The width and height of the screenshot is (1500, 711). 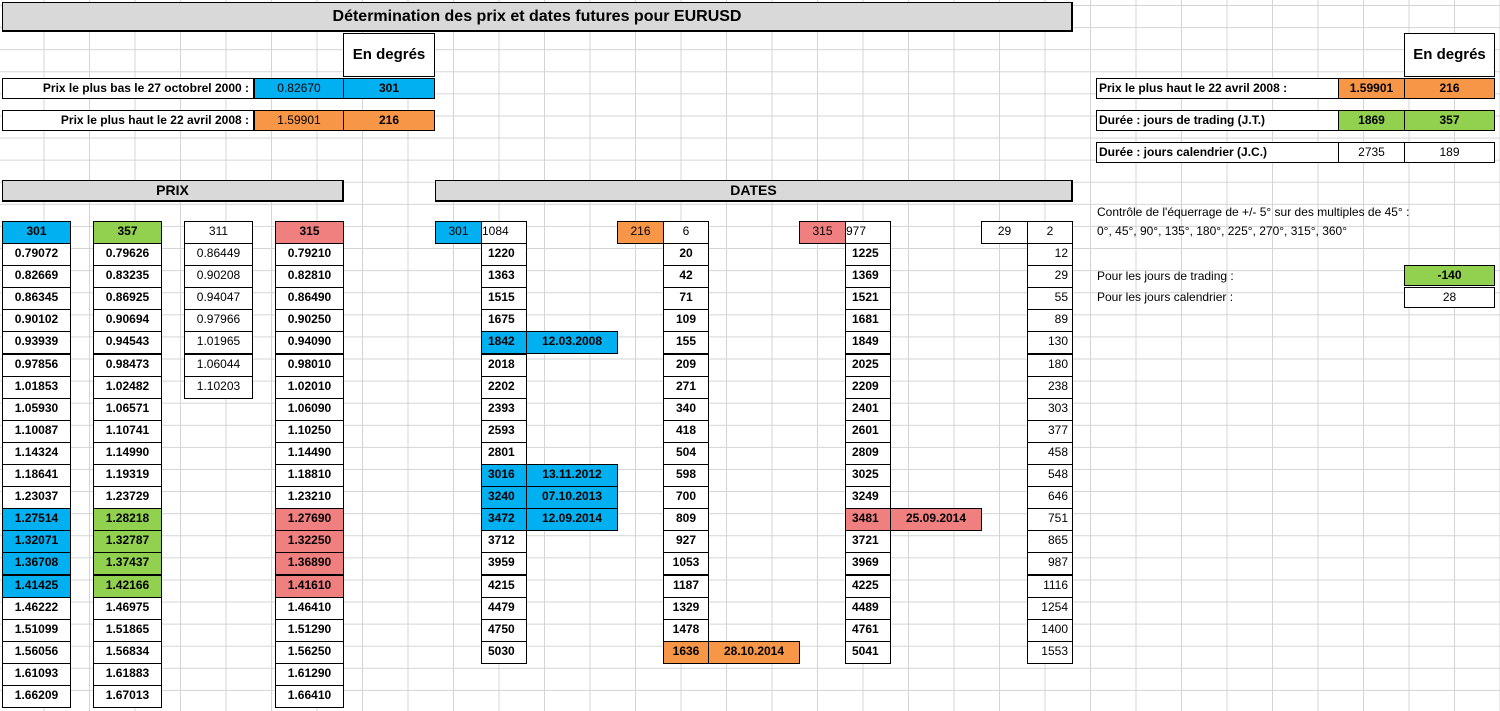 I want to click on dates-301-cell: 3472, so click(x=504, y=519).